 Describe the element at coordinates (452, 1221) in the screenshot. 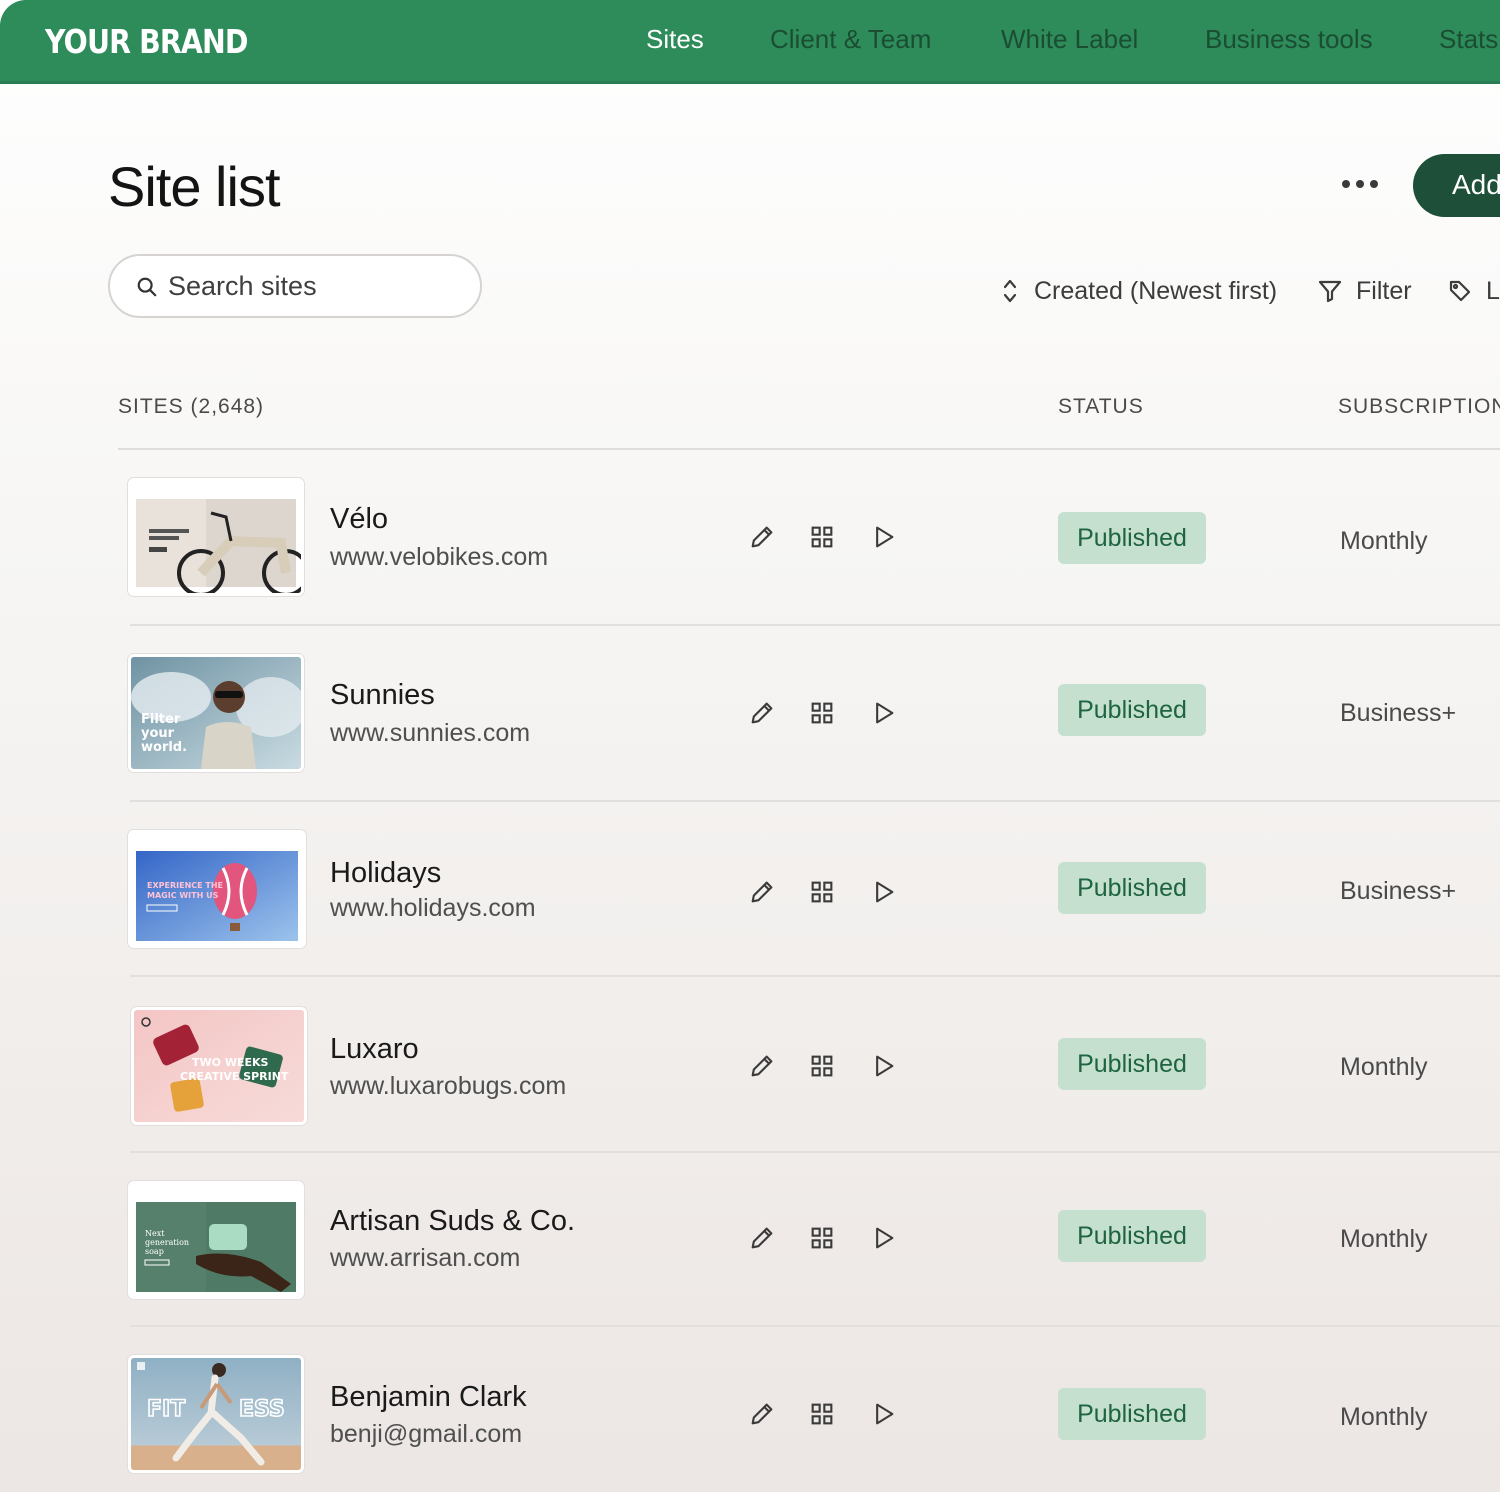

I see `site-name: Artisan Suds & Co.` at that location.